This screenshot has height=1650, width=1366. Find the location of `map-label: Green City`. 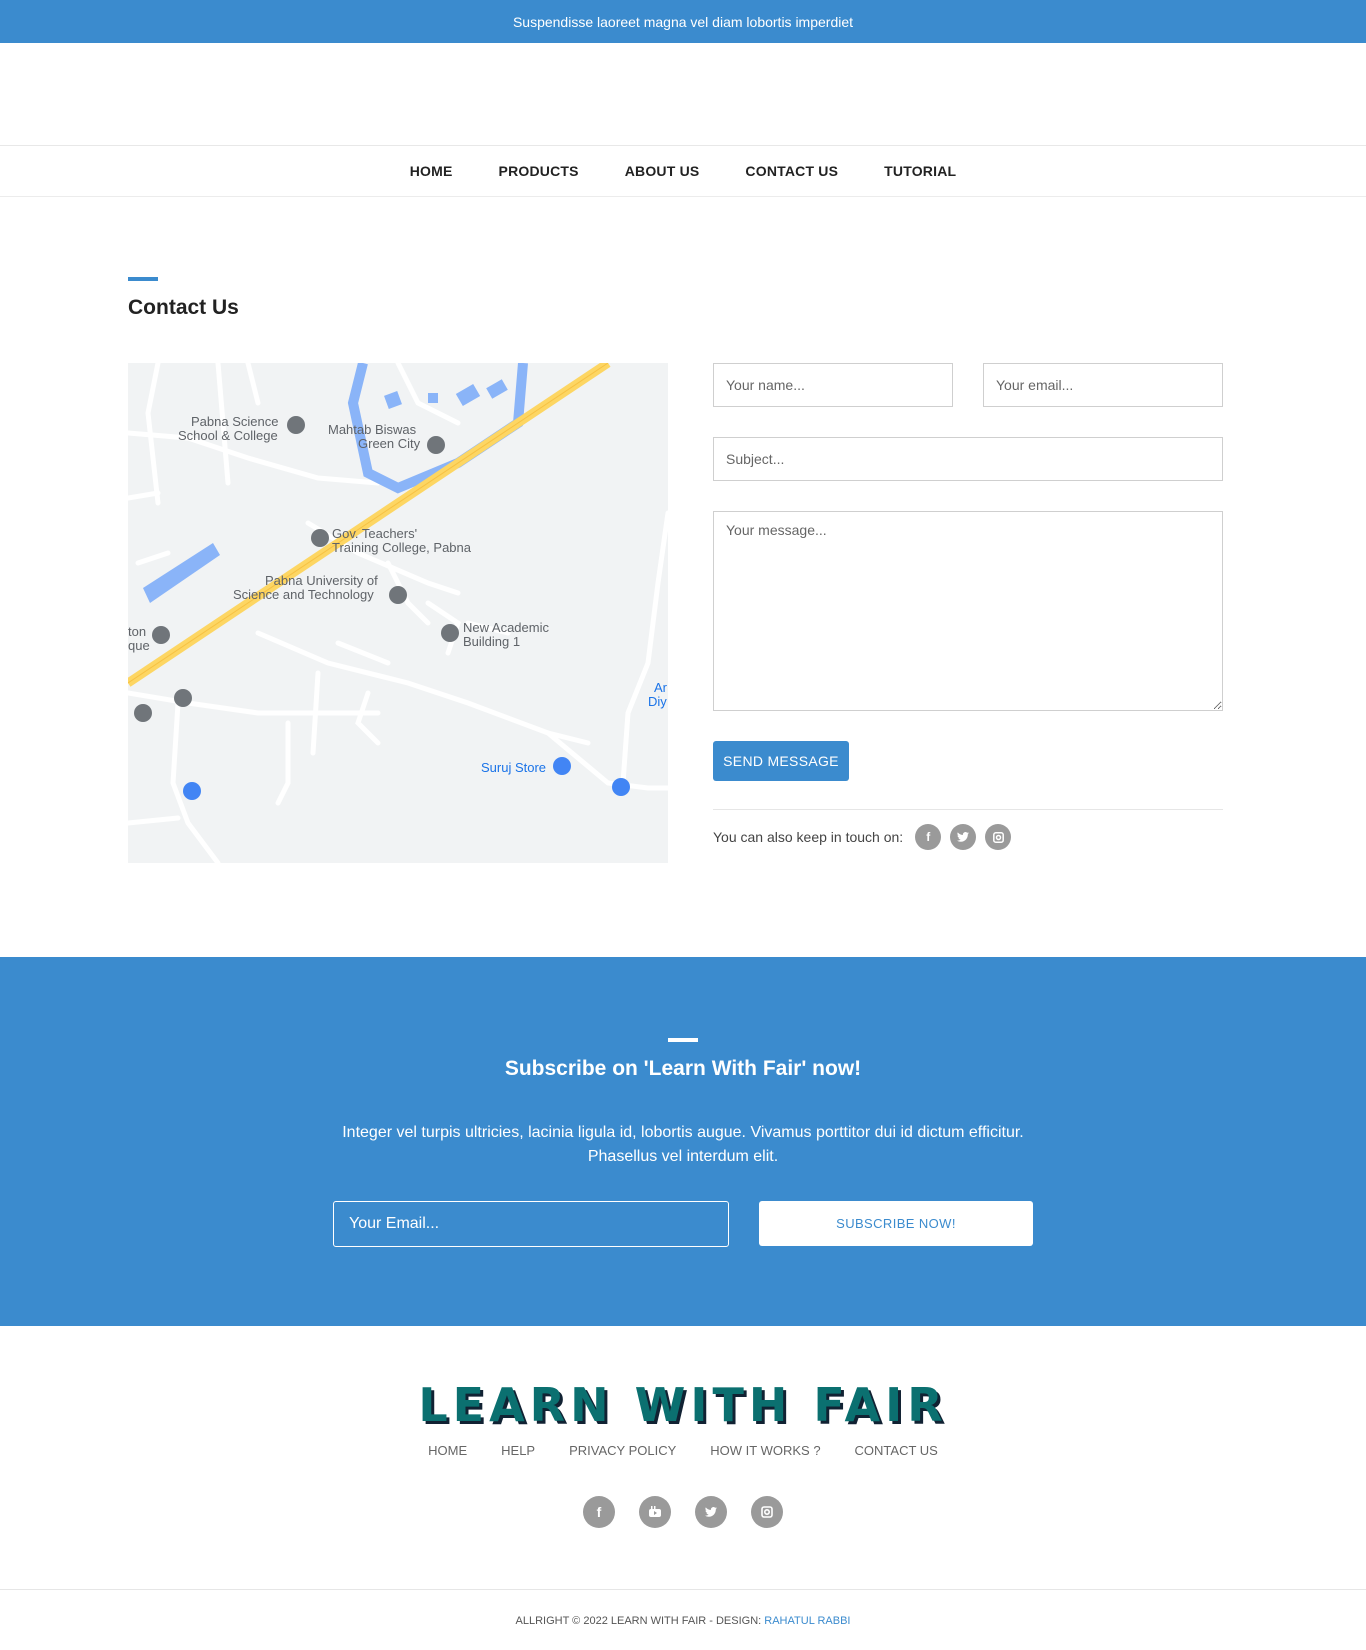

map-label: Green City is located at coordinates (389, 443).